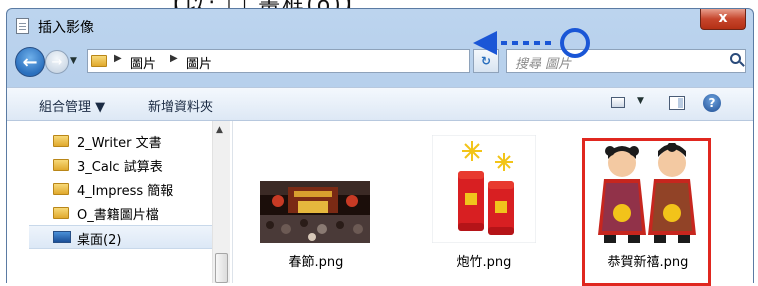  Describe the element at coordinates (22, 26) in the screenshot. I see `document-icon` at that location.